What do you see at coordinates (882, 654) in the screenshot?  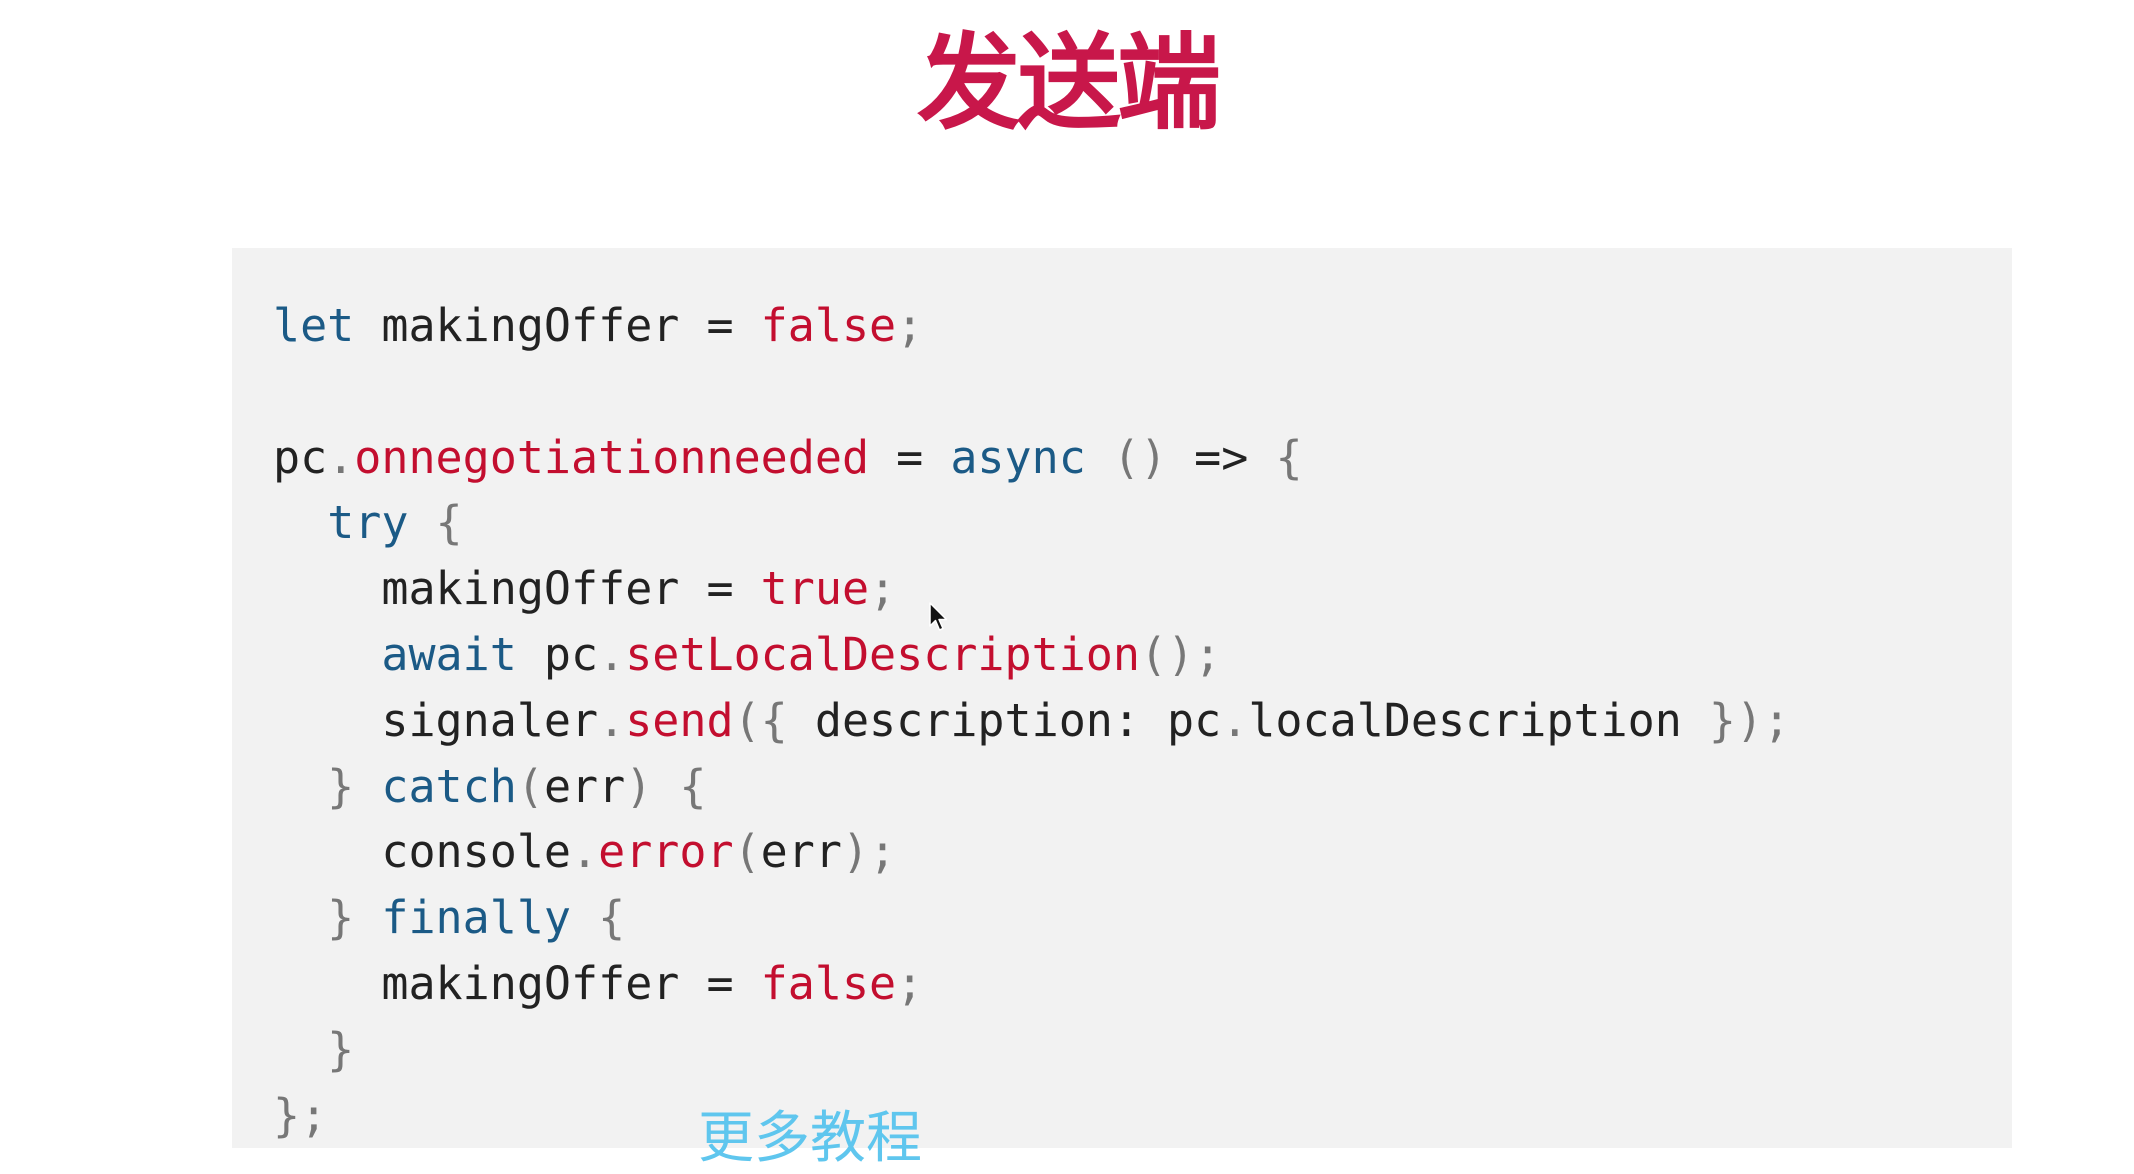 I see `code-token: setLocalDescription` at bounding box center [882, 654].